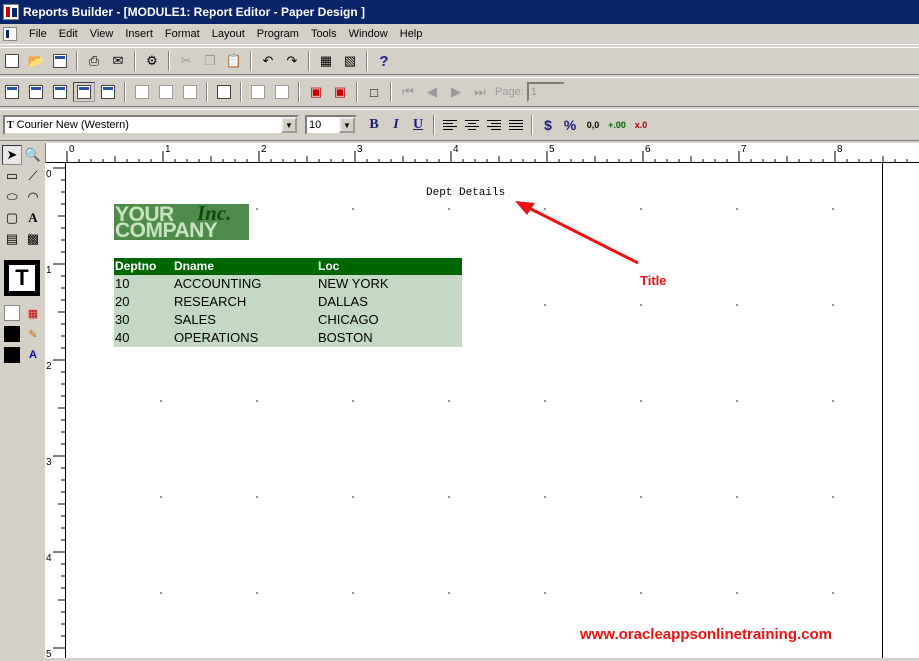  What do you see at coordinates (316, 92) in the screenshot?
I see `select-frame-icon: ▣` at bounding box center [316, 92].